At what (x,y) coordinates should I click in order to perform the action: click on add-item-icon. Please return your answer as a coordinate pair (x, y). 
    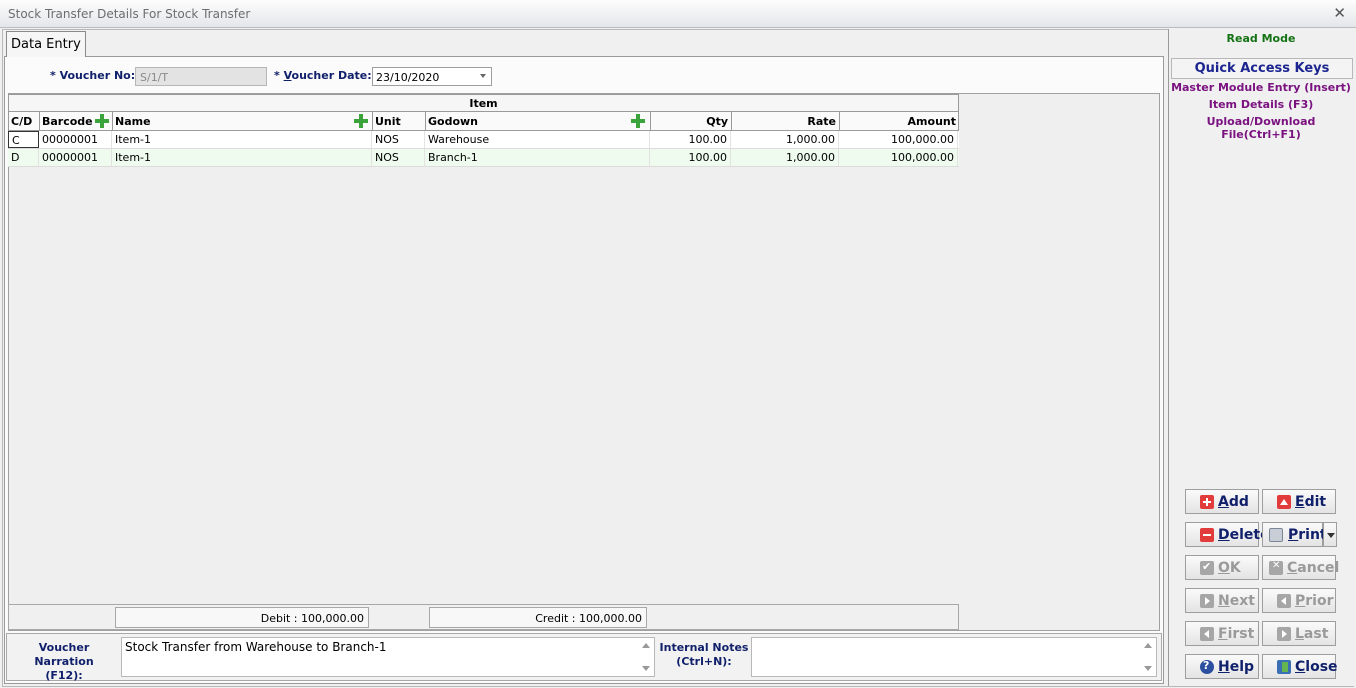
    Looking at the image, I should click on (361, 121).